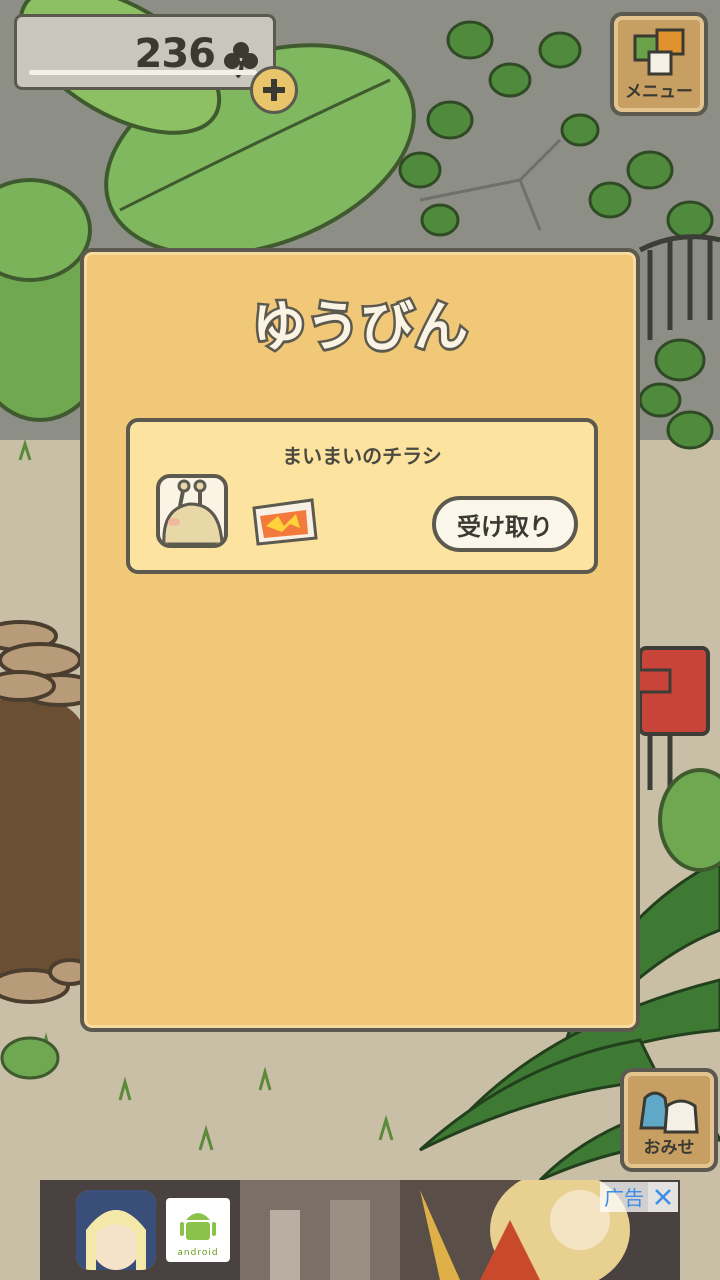 This screenshot has height=1280, width=720. I want to click on menu-squares-icon, so click(659, 52).